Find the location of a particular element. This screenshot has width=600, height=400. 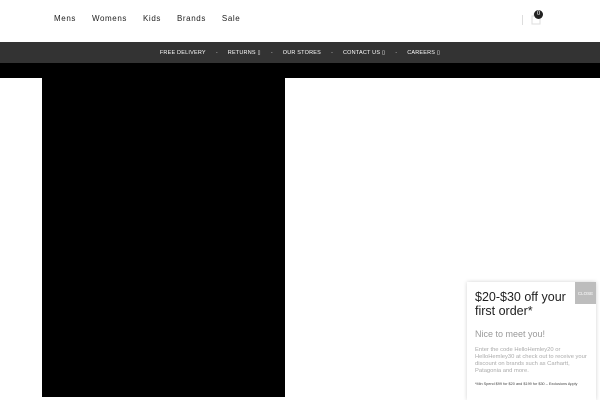

returns-link: RETURNS ▯ is located at coordinates (244, 53).